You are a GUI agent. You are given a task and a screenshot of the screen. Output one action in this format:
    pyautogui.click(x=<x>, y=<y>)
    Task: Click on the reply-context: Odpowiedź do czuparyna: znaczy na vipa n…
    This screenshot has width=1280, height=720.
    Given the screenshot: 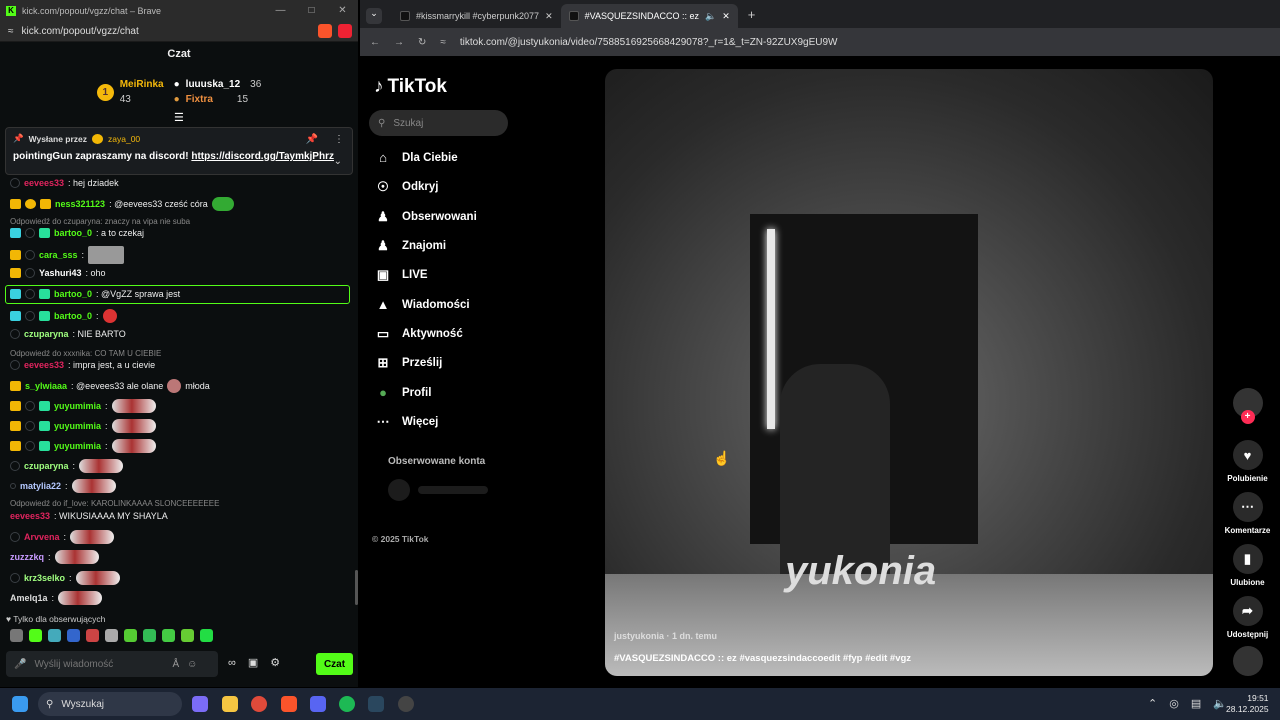 What is the action you would take?
    pyautogui.click(x=100, y=221)
    